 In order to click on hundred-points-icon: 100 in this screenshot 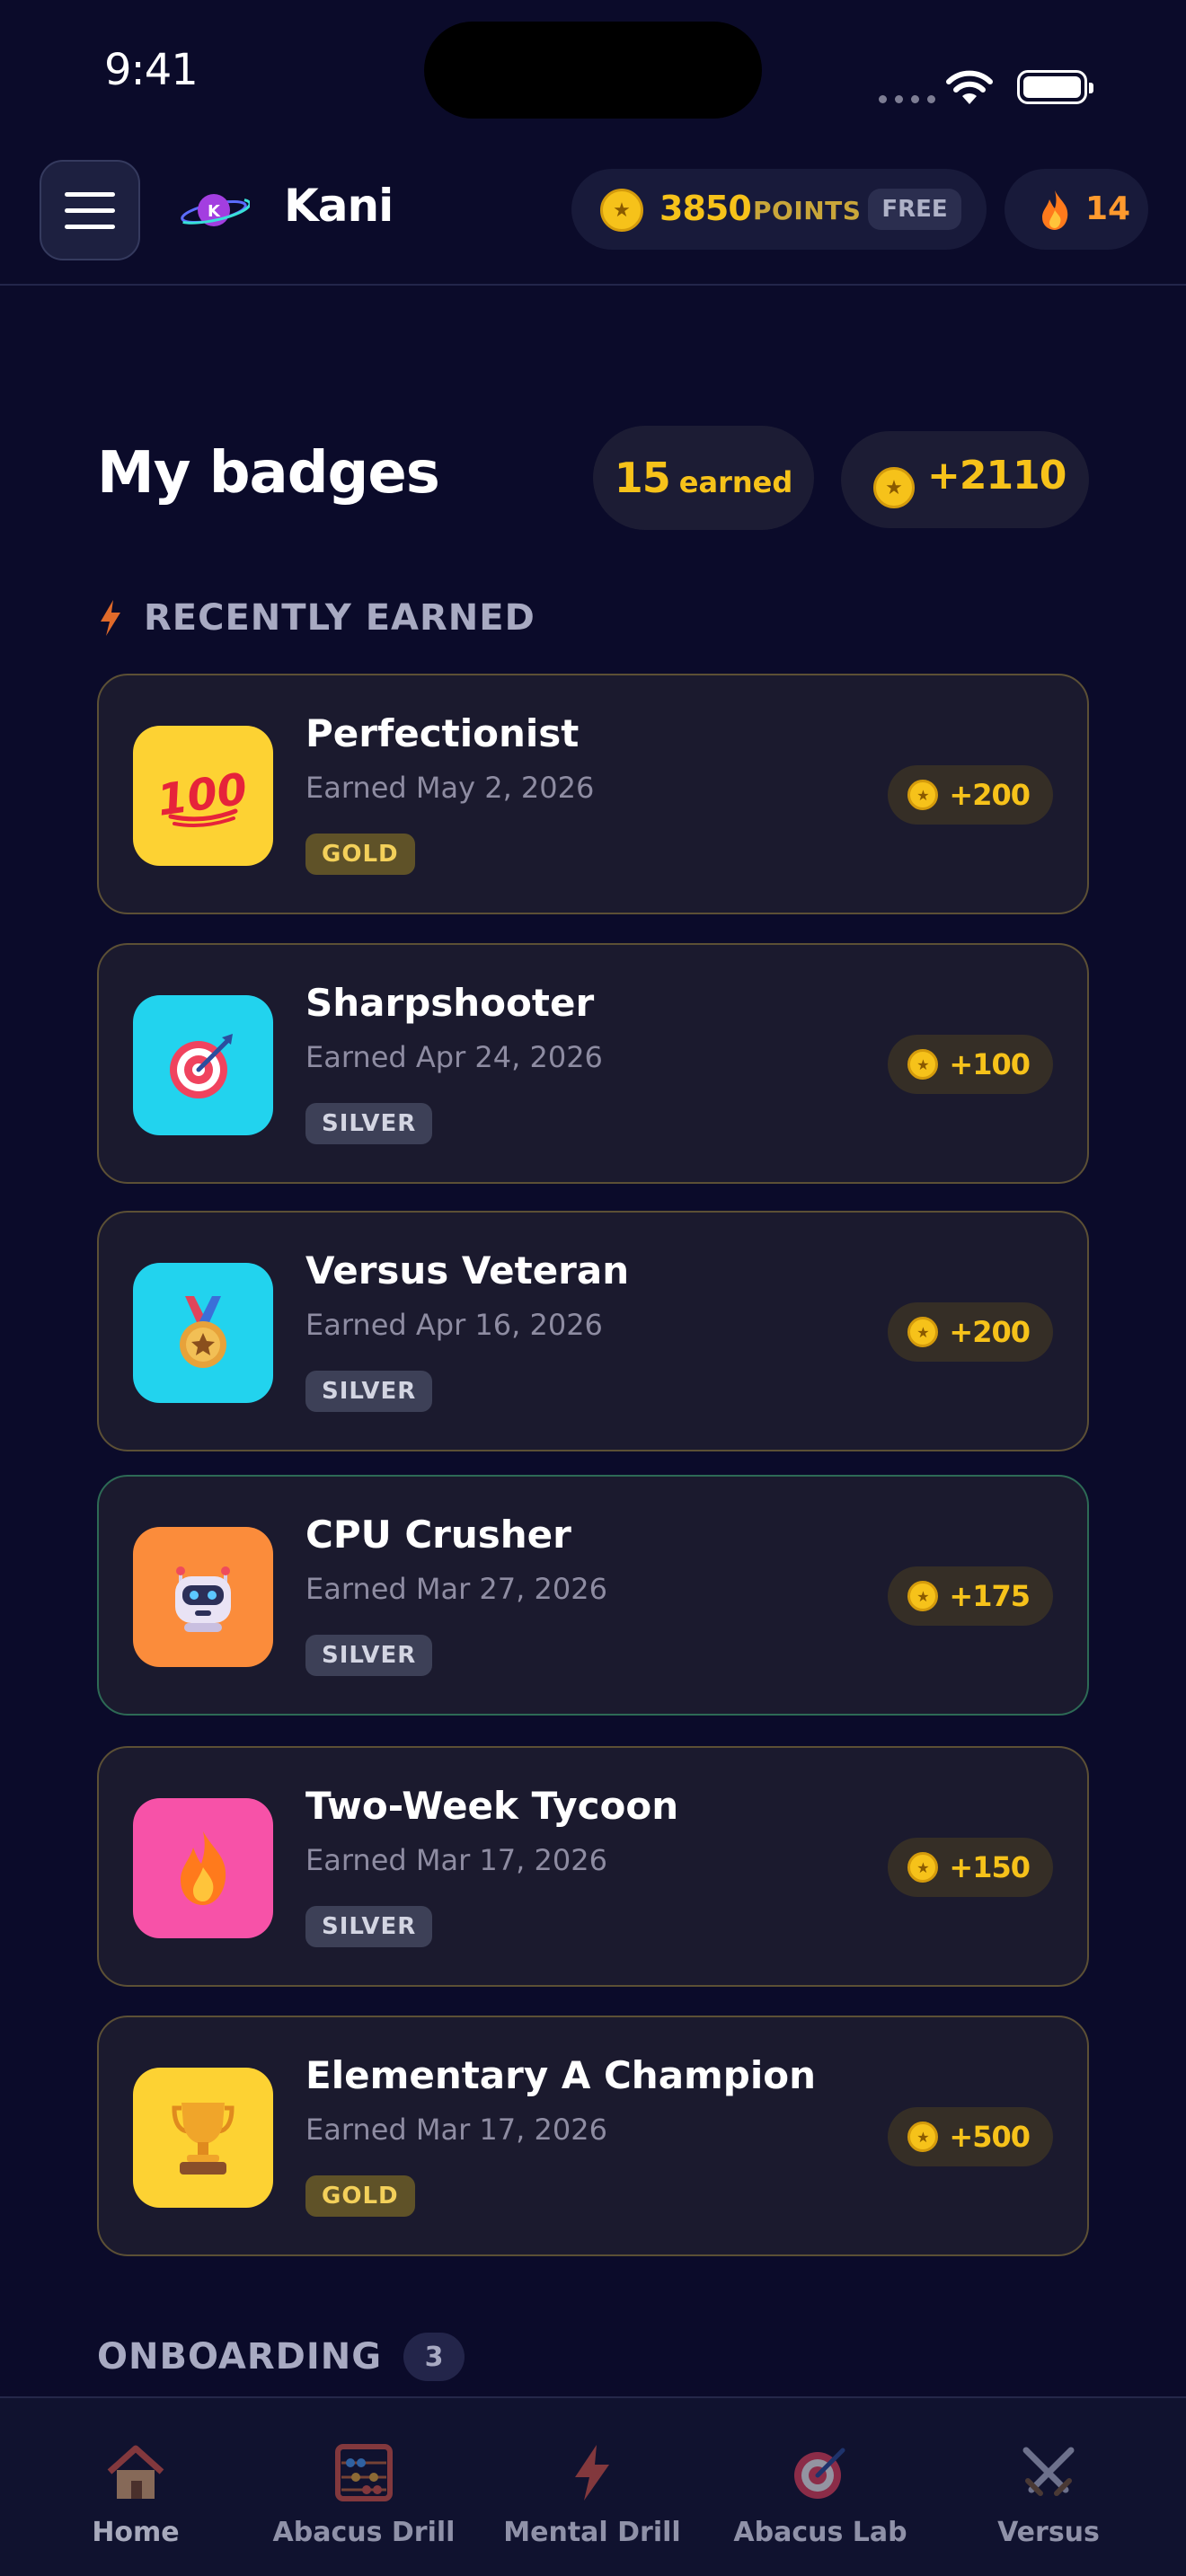, I will do `click(203, 796)`.